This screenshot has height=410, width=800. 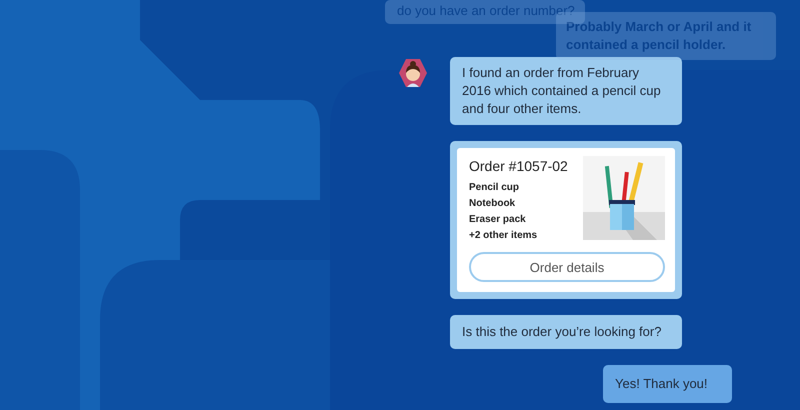 I want to click on order-item: Pencil cup, so click(x=494, y=188).